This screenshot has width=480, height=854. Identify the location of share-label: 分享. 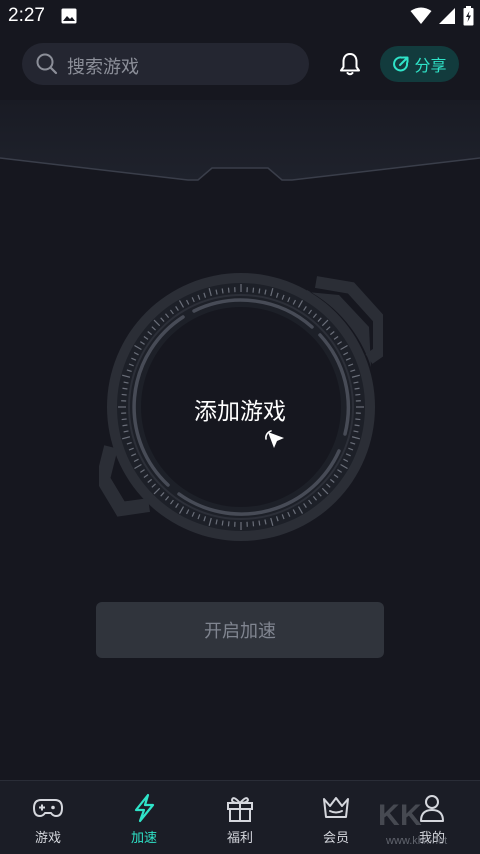
(430, 64).